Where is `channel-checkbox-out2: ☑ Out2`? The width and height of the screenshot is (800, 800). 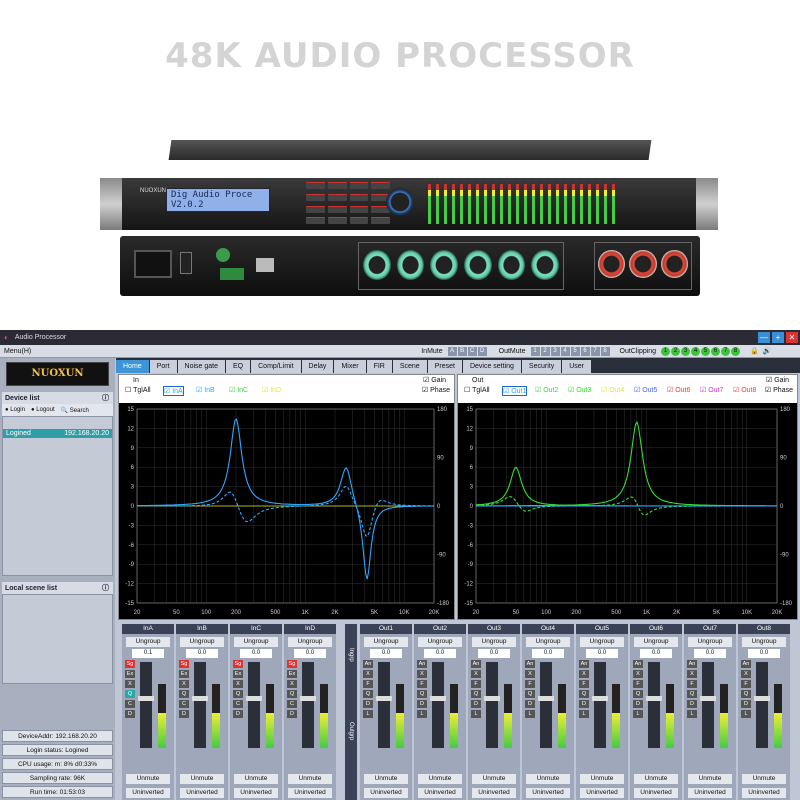
channel-checkbox-out2: ☑ Out2 is located at coordinates (546, 390).